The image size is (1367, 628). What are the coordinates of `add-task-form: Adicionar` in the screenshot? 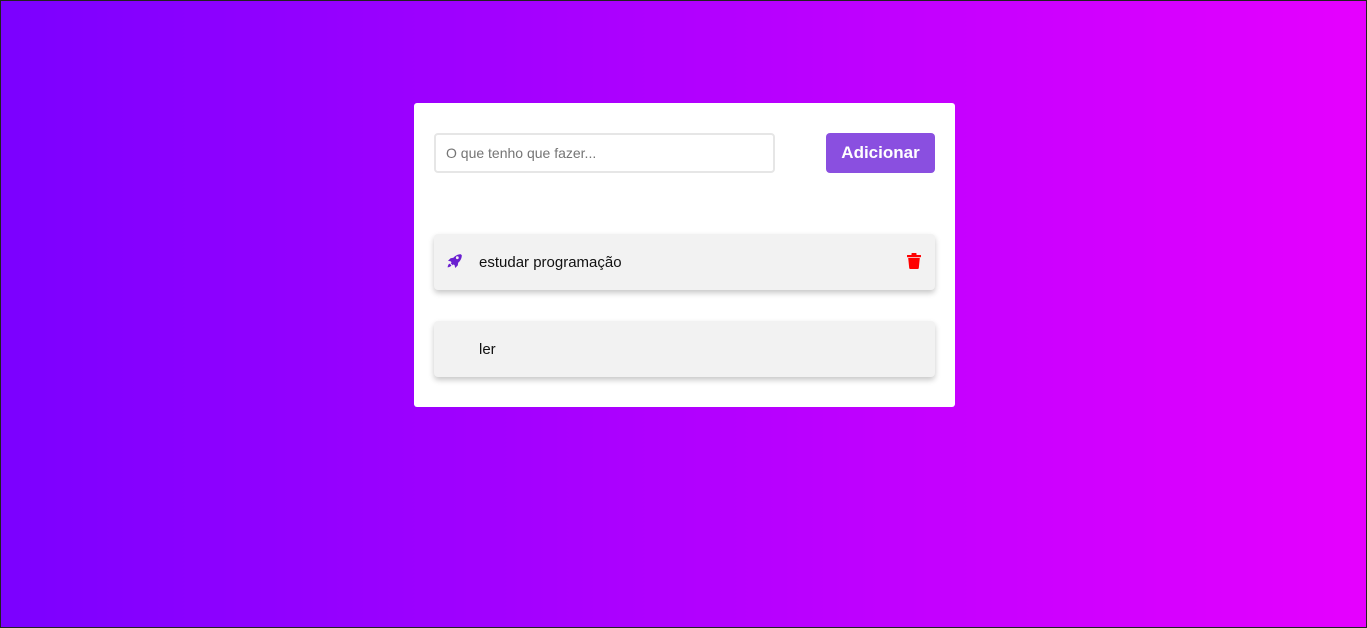 It's located at (684, 153).